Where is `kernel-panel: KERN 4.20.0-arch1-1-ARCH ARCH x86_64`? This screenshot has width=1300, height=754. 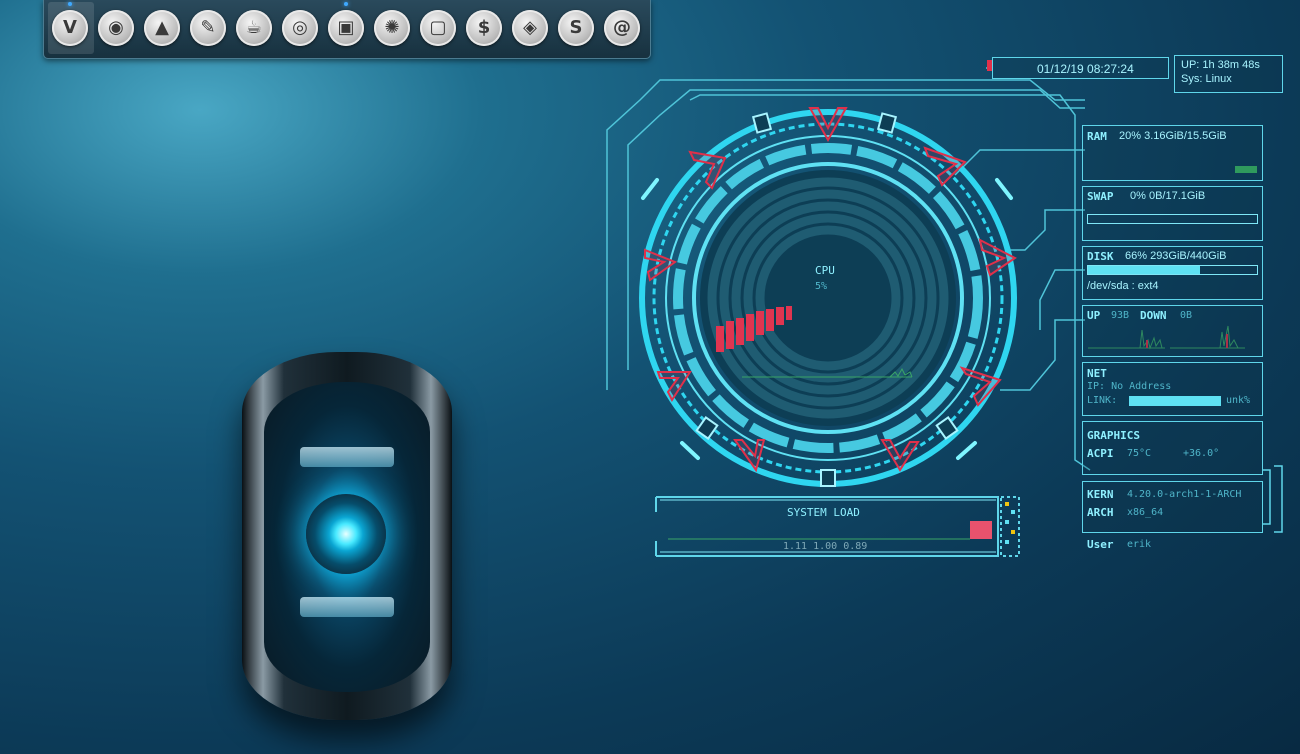
kernel-panel: KERN 4.20.0-arch1-1-ARCH ARCH x86_64 is located at coordinates (1172, 507).